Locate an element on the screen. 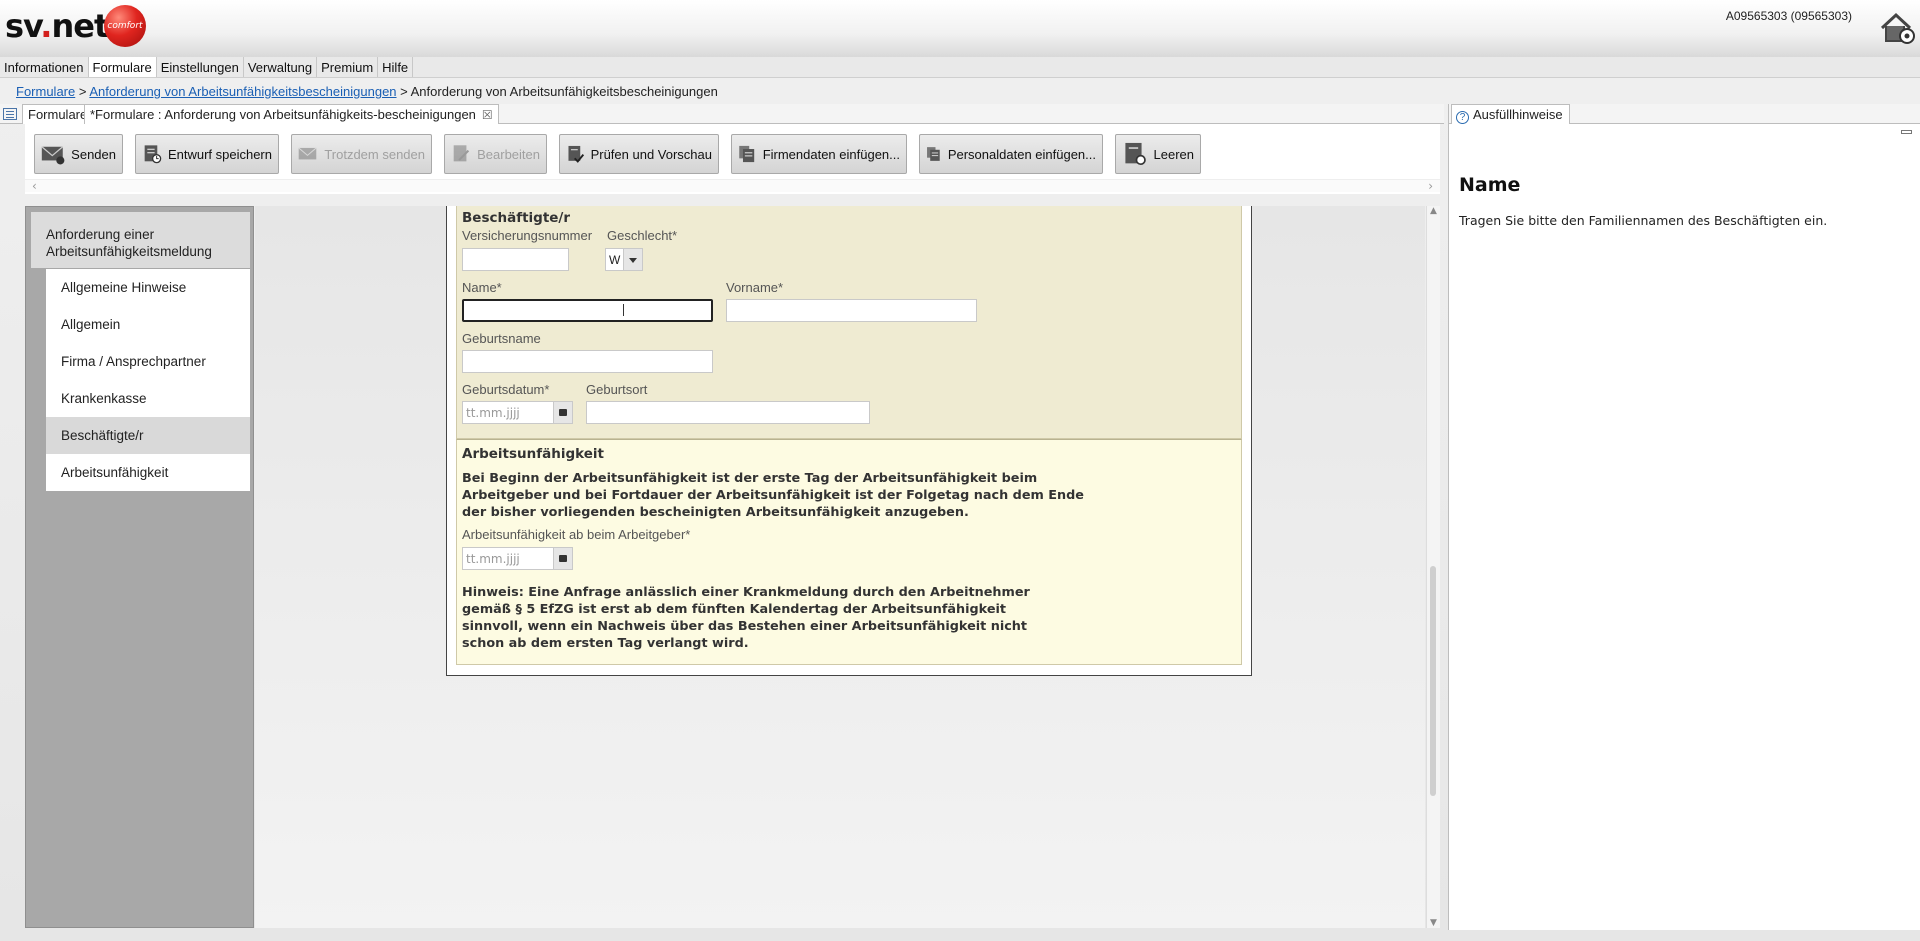 This screenshot has height=941, width=1920. gender-select: W is located at coordinates (624, 259).